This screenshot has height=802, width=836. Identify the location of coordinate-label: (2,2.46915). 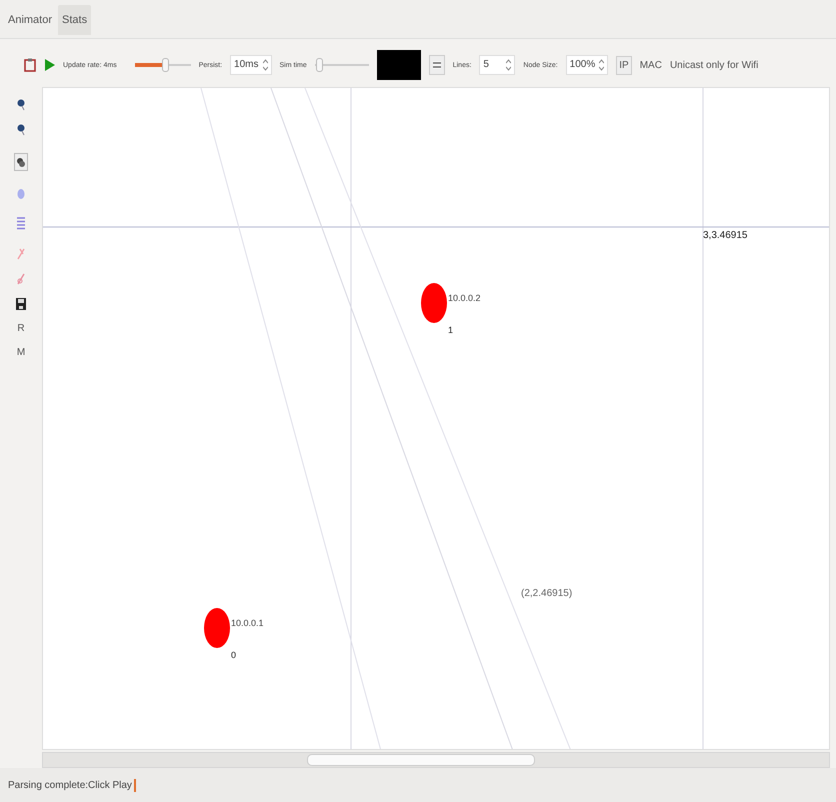
(546, 593).